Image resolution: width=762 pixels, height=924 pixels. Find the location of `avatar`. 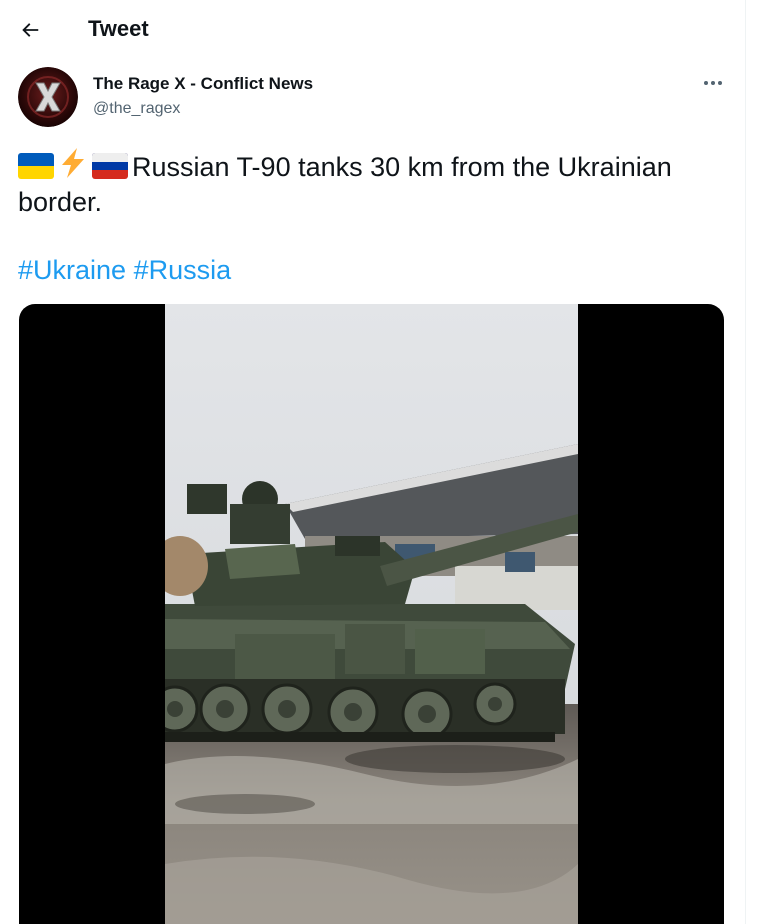

avatar is located at coordinates (48, 97).